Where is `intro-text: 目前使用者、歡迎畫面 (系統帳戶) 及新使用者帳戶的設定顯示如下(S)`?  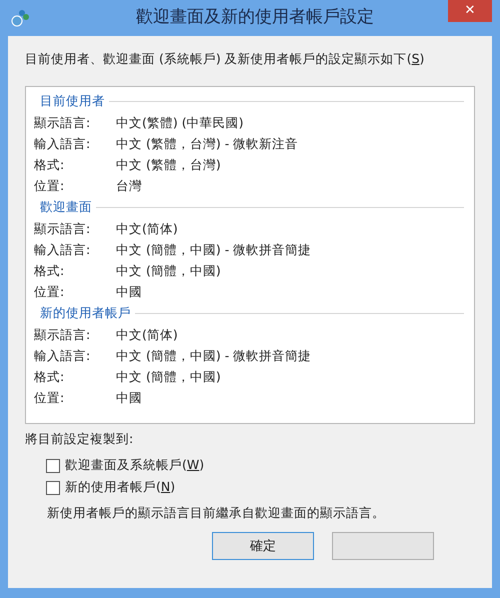
intro-text: 目前使用者、歡迎畫面 (系統帳戶) 及新使用者帳戶的設定顯示如下(S) is located at coordinates (224, 58).